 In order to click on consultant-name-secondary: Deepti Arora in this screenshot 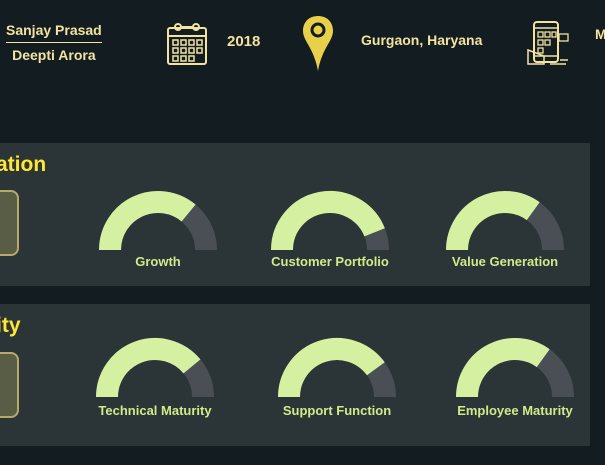, I will do `click(54, 55)`.